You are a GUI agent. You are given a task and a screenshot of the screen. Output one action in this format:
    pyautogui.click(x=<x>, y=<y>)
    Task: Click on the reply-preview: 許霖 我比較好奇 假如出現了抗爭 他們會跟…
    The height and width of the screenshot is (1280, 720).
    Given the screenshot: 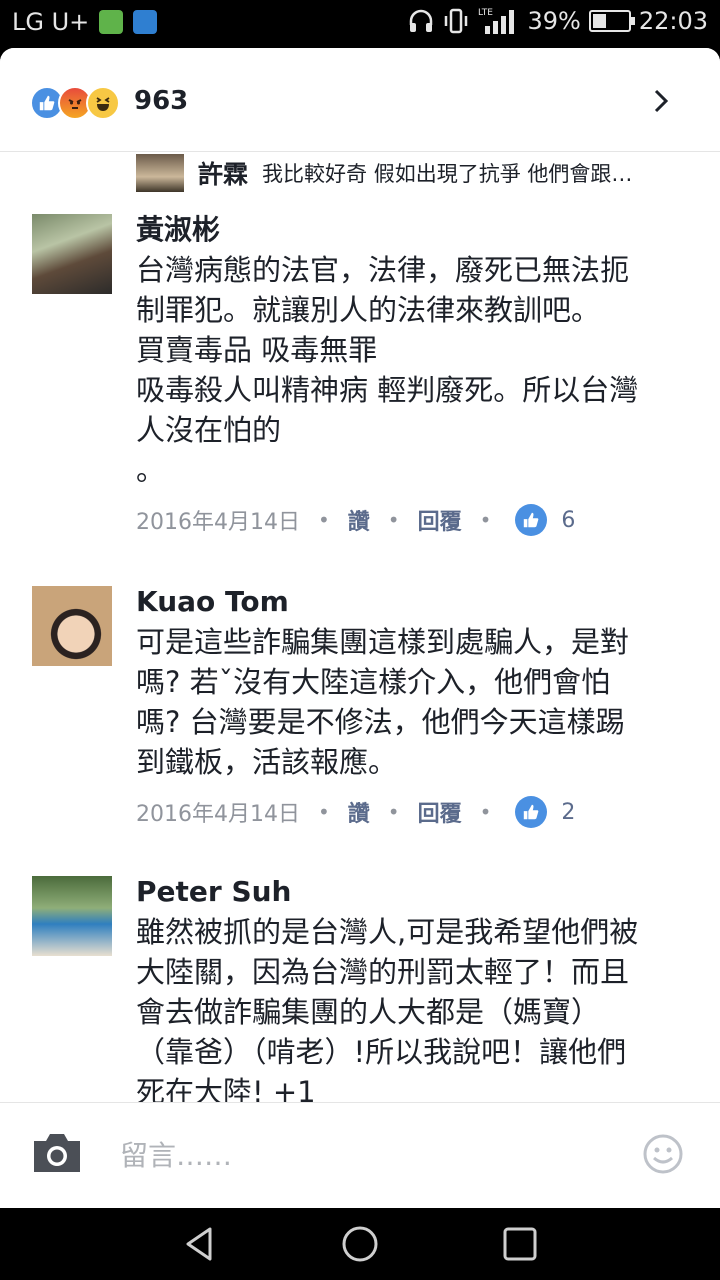 What is the action you would take?
    pyautogui.click(x=384, y=173)
    